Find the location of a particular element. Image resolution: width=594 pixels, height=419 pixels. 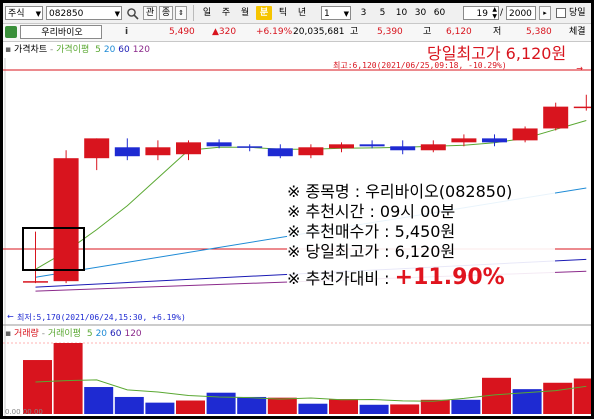

low-marker: 최저:5,170(2021/06/24,15:30, +6.19%) is located at coordinates (101, 317).